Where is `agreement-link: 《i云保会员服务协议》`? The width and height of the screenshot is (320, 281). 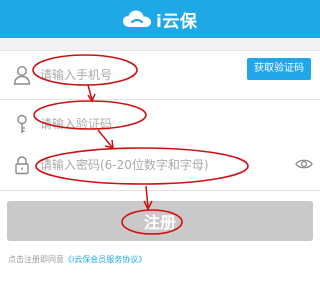
agreement-link: 《i云保会员服务协议》 is located at coordinates (105, 259).